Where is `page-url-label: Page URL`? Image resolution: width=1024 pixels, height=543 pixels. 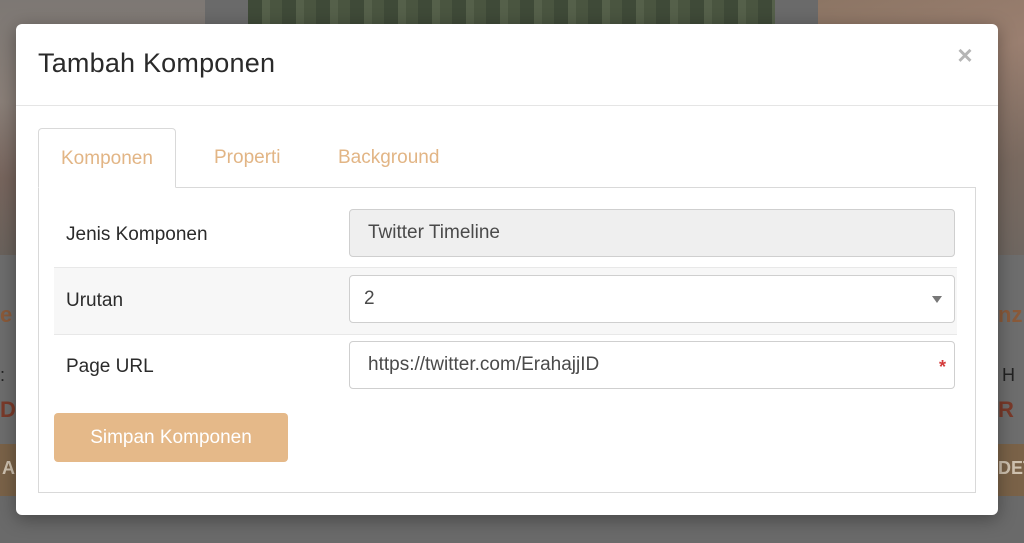 page-url-label: Page URL is located at coordinates (110, 366).